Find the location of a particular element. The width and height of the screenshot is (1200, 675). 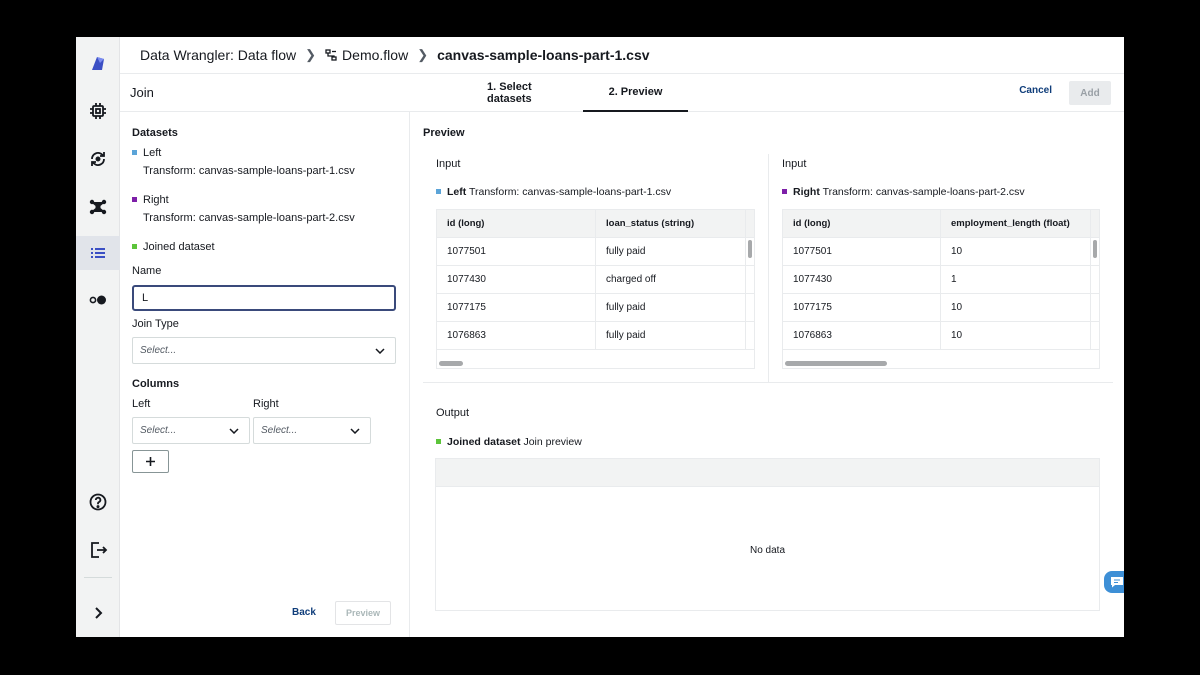

cancel-button: Cancel is located at coordinates (1035, 90).